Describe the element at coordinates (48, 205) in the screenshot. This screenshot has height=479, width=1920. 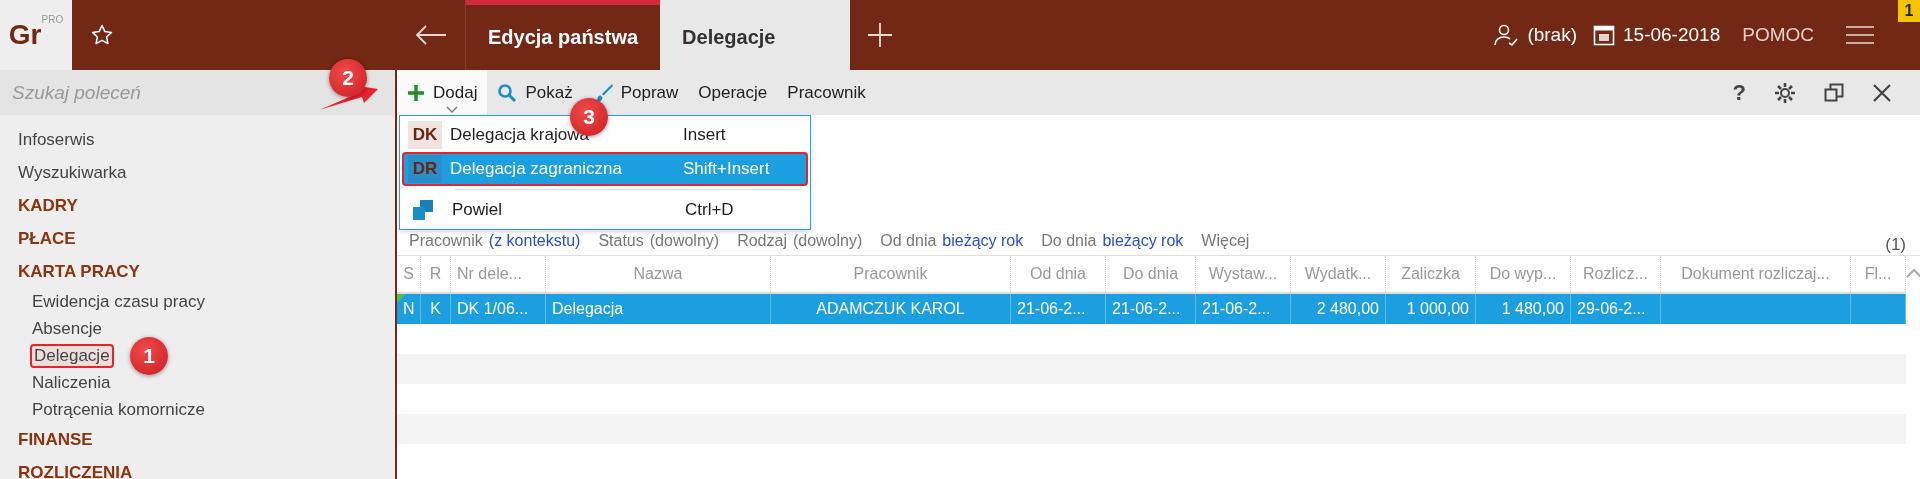
I see `sidebar-item: KADRY` at that location.